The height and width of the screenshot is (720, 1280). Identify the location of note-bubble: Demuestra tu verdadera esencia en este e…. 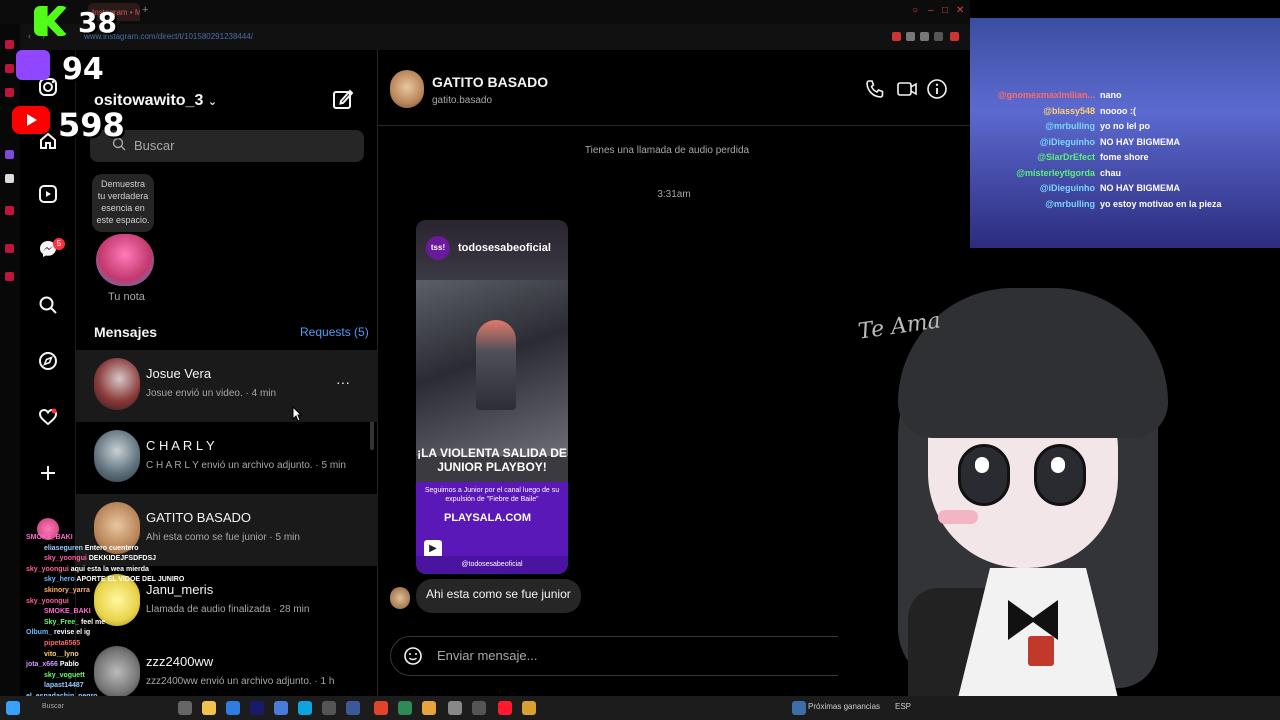
(123, 203).